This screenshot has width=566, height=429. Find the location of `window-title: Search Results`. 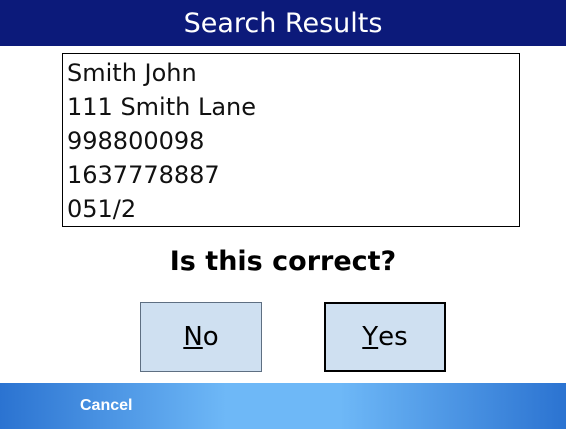

window-title: Search Results is located at coordinates (283, 23).